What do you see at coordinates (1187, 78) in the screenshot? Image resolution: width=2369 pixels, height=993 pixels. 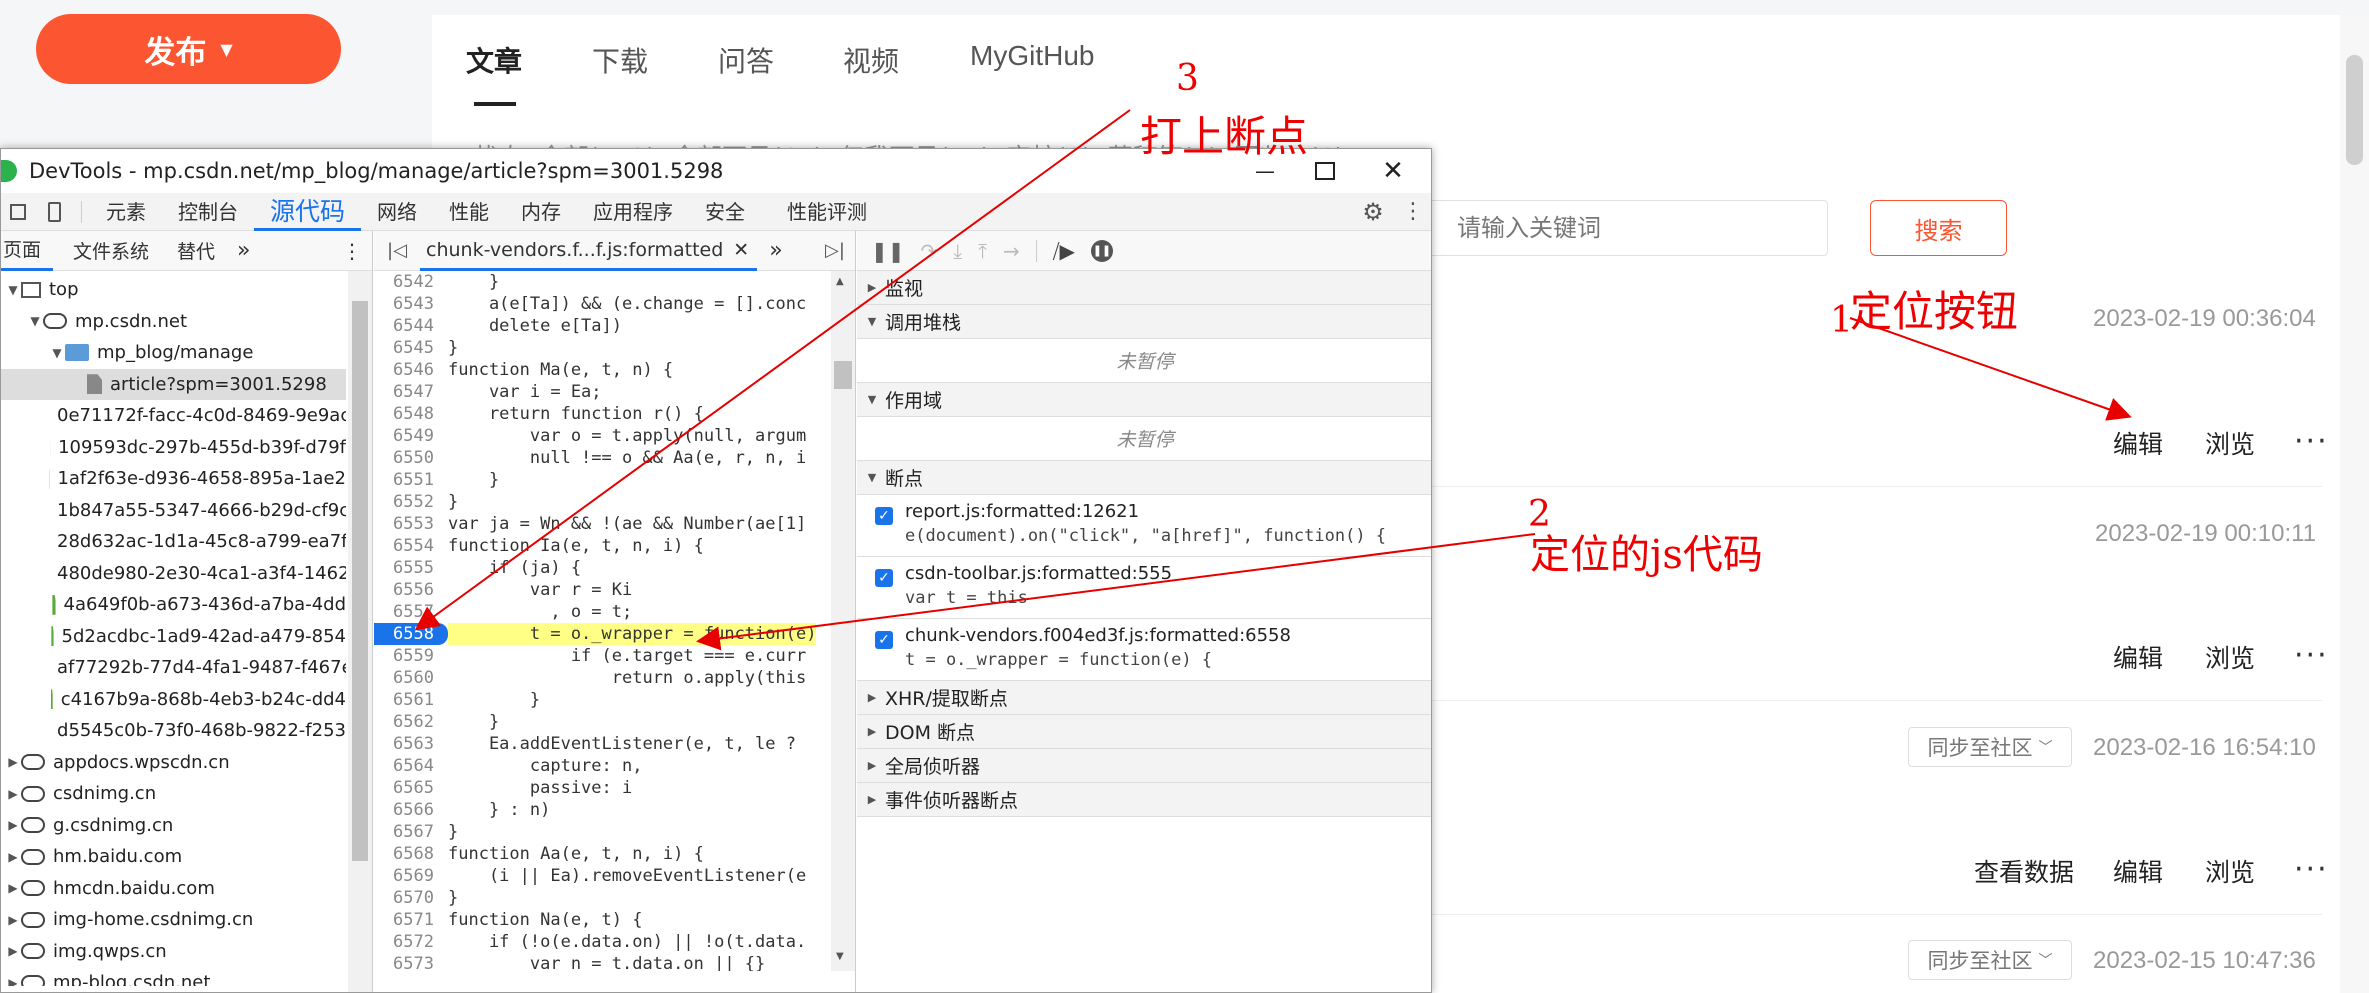 I see `annotation-3-number: 3` at bounding box center [1187, 78].